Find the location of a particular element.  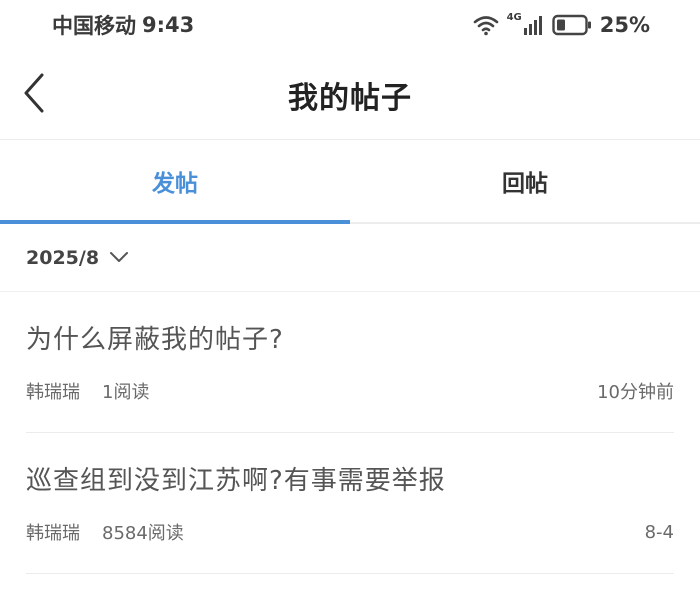

status-left: 中国移动 9:43 is located at coordinates (123, 25).